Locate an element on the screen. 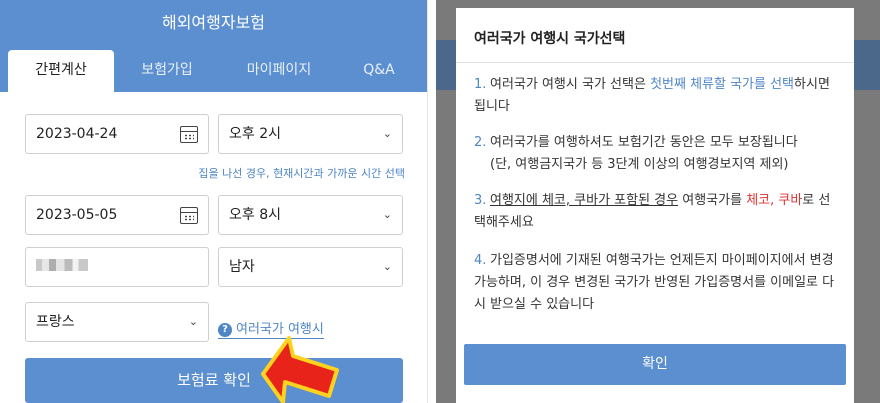 This screenshot has width=880, height=403. red-arrow-icon is located at coordinates (300, 369).